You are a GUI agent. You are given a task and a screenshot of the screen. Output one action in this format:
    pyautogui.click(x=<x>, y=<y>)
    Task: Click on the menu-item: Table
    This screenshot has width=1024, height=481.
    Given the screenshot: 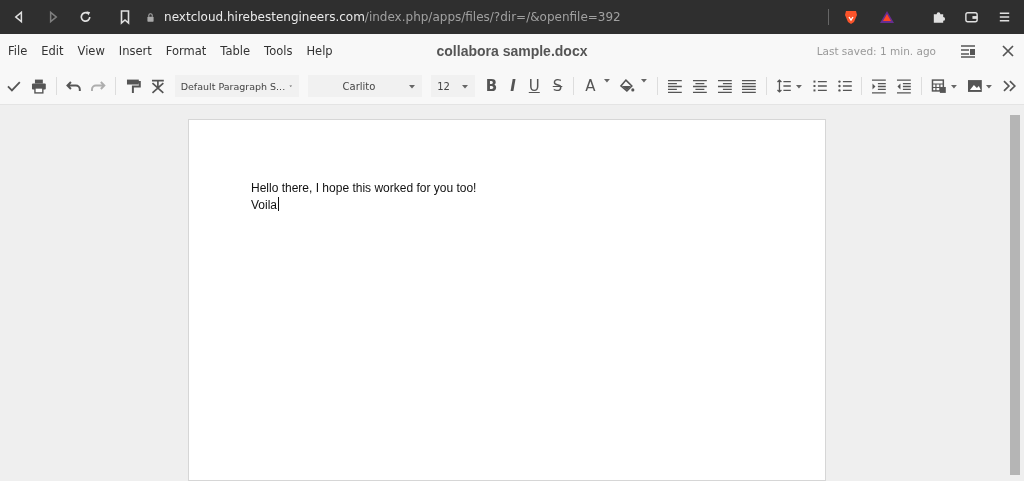 What is the action you would take?
    pyautogui.click(x=235, y=51)
    